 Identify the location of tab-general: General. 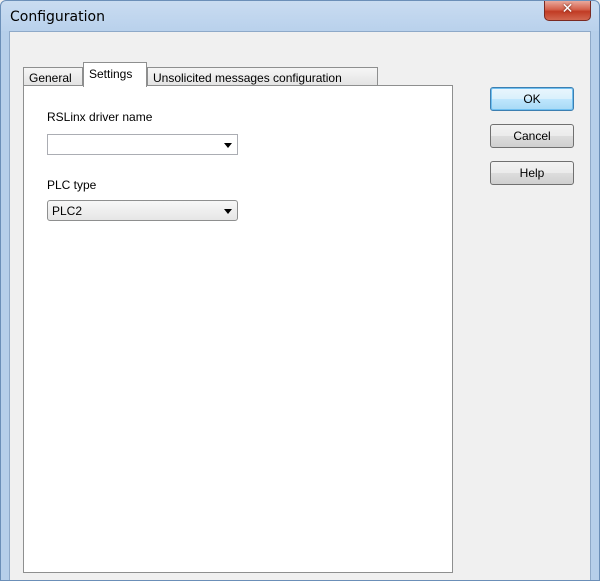
(53, 76).